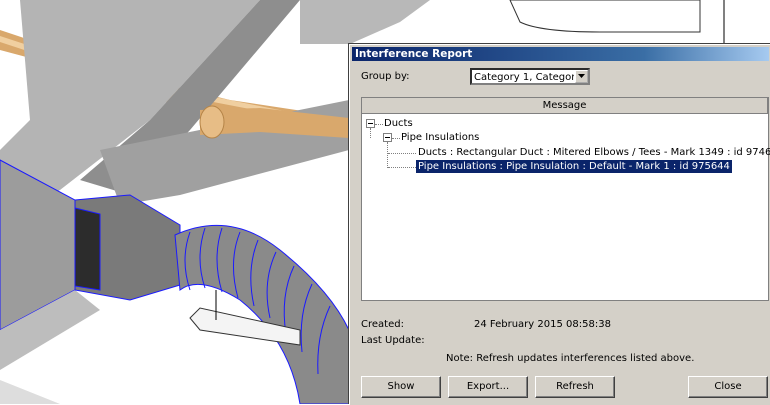 The width and height of the screenshot is (770, 405). I want to click on created-value: 24 February 2015 08:58:38, so click(542, 324).